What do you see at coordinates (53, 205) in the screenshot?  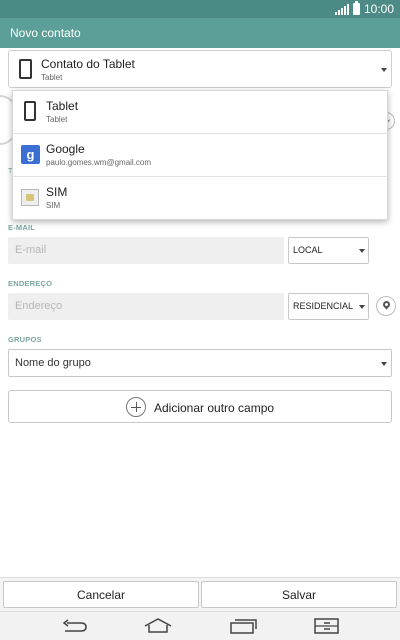 I see `dropdown-item-subtitle: SIM` at bounding box center [53, 205].